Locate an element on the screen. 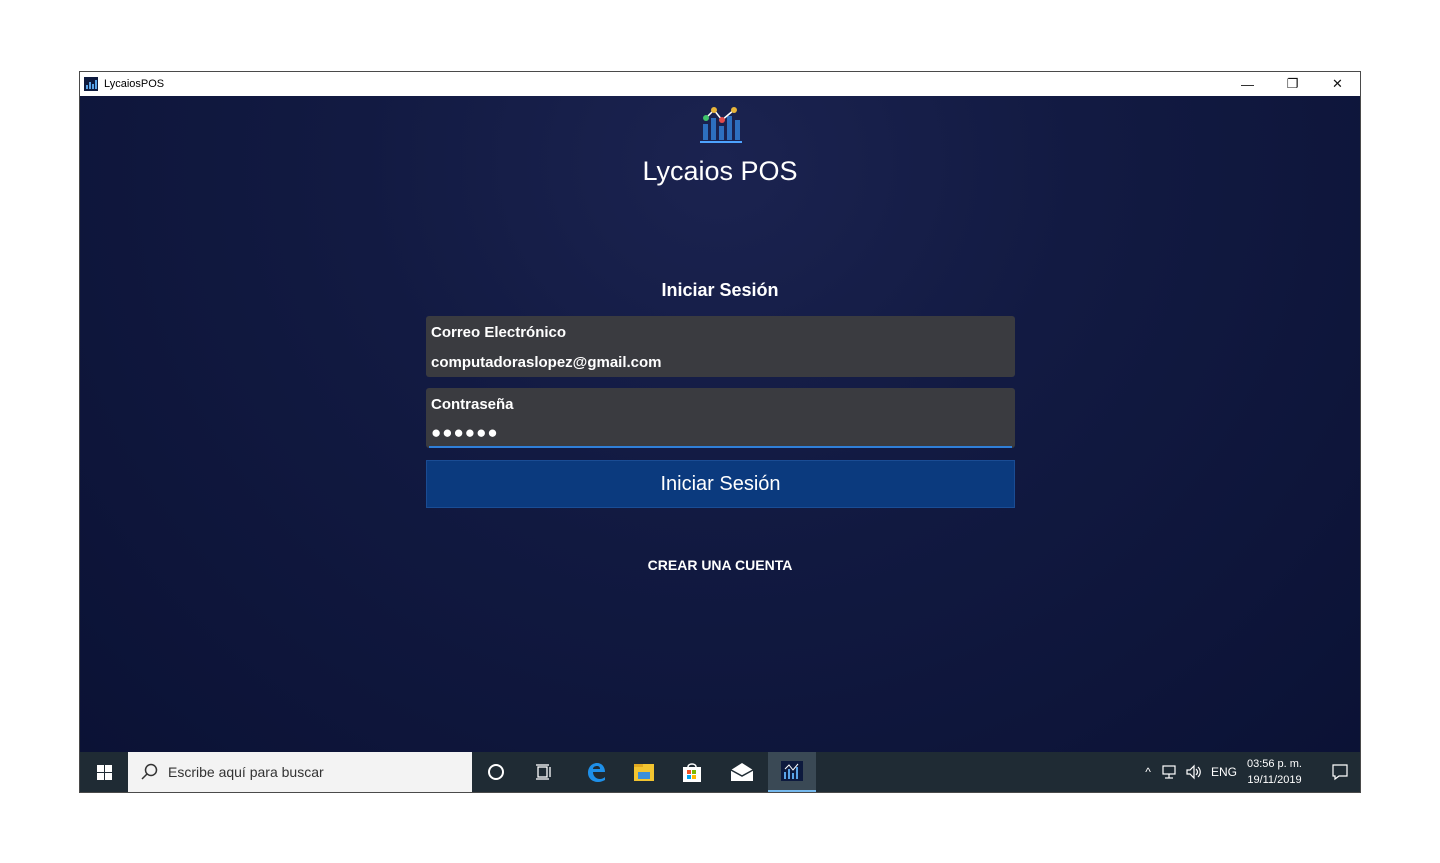  edge-browser-button is located at coordinates (596, 772).